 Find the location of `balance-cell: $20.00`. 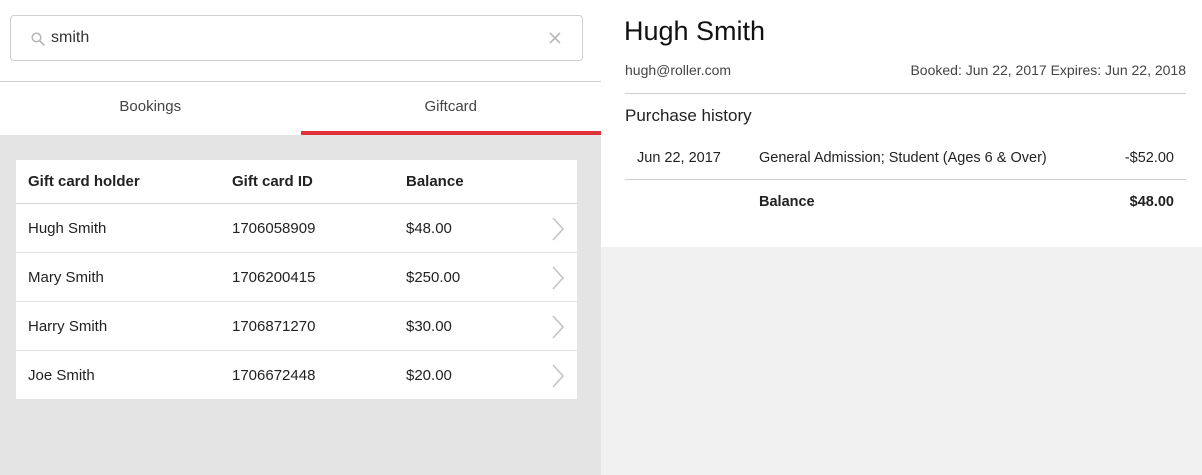

balance-cell: $20.00 is located at coordinates (429, 375).